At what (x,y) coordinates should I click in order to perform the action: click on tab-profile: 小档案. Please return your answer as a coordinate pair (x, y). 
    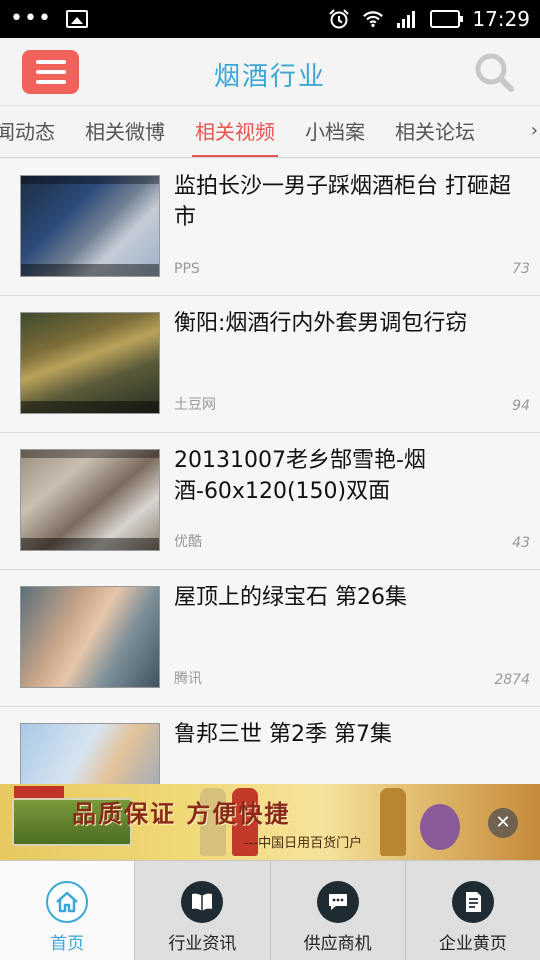
    Looking at the image, I should click on (335, 131).